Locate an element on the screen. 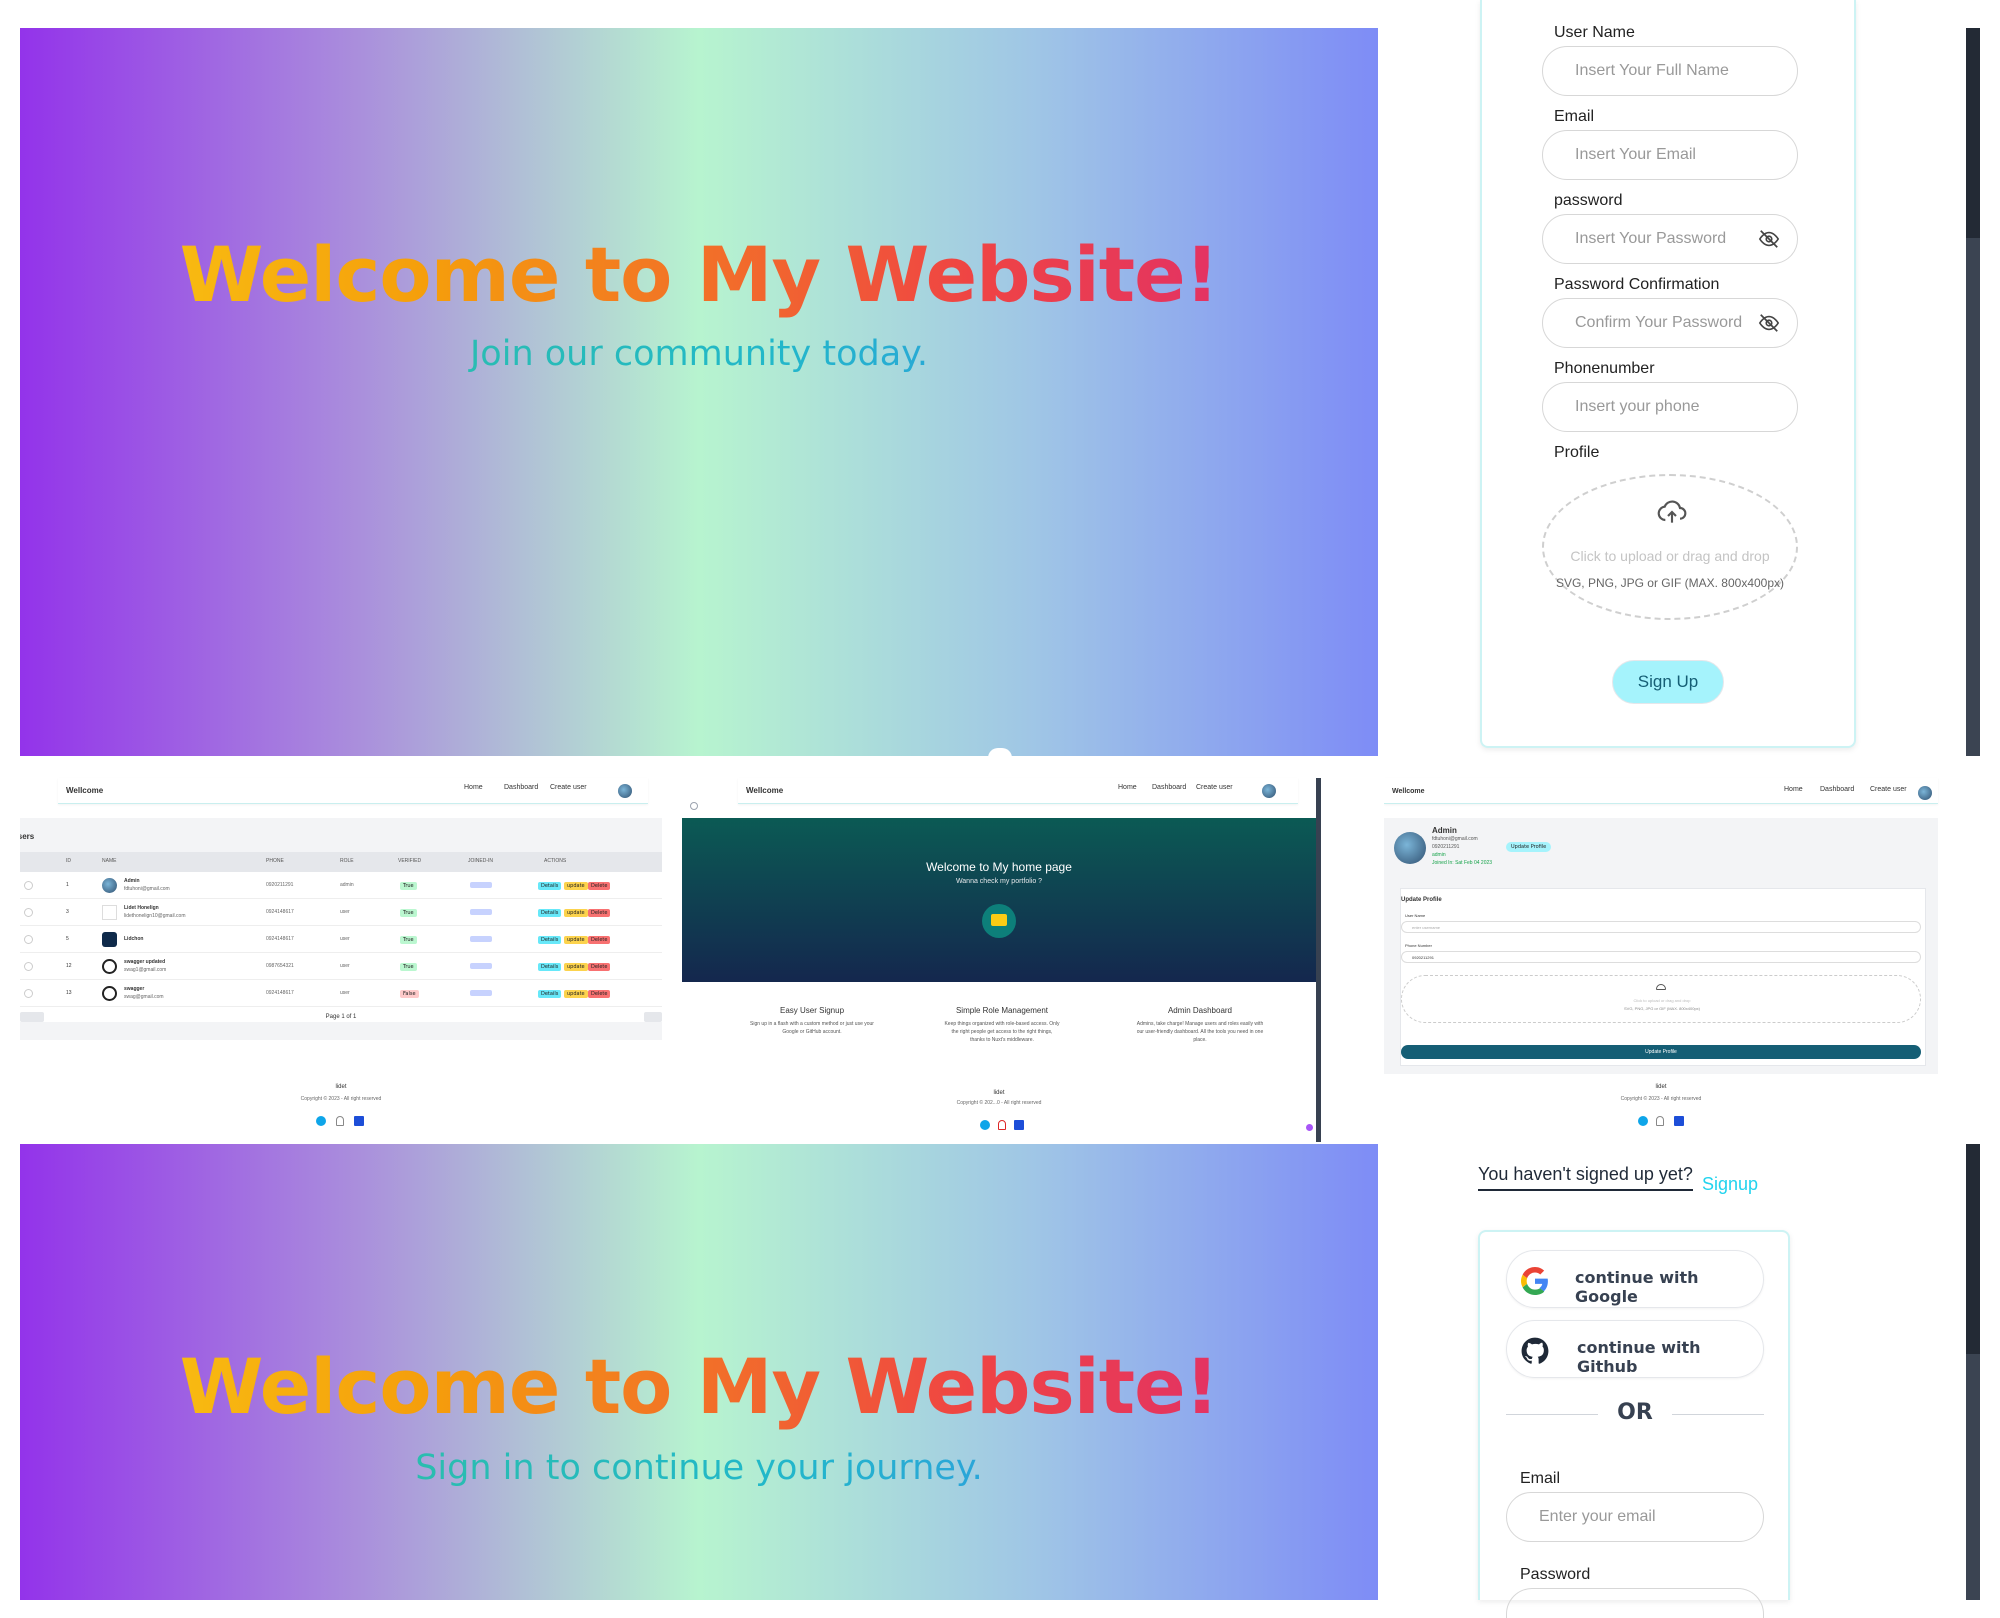  email-placeholder: Enter your email is located at coordinates (1597, 1516).